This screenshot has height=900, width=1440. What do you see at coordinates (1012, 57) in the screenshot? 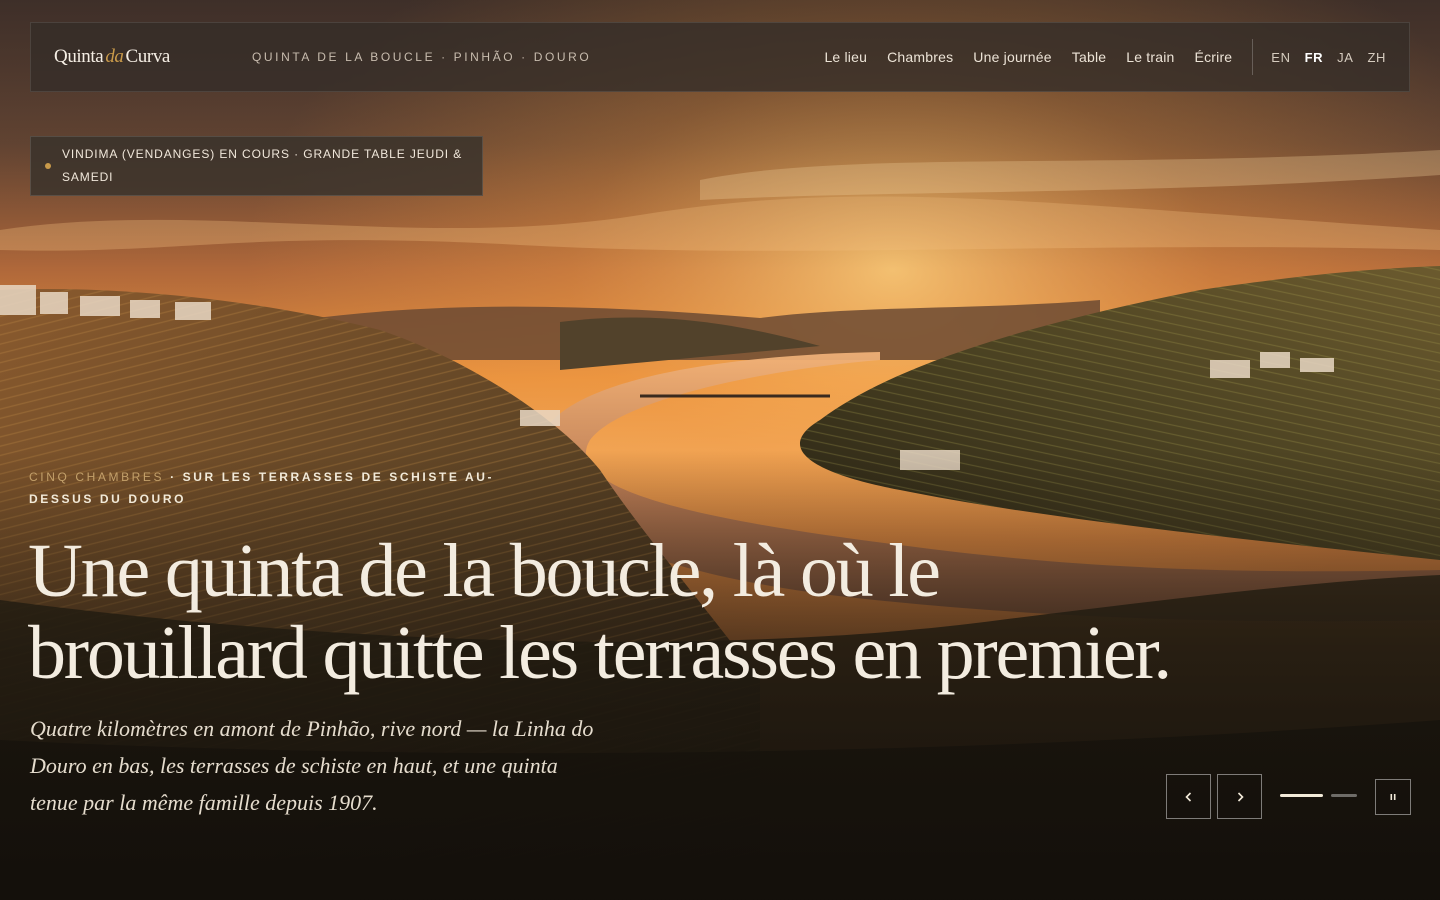
I see `nav-une-journee: Une journée` at bounding box center [1012, 57].